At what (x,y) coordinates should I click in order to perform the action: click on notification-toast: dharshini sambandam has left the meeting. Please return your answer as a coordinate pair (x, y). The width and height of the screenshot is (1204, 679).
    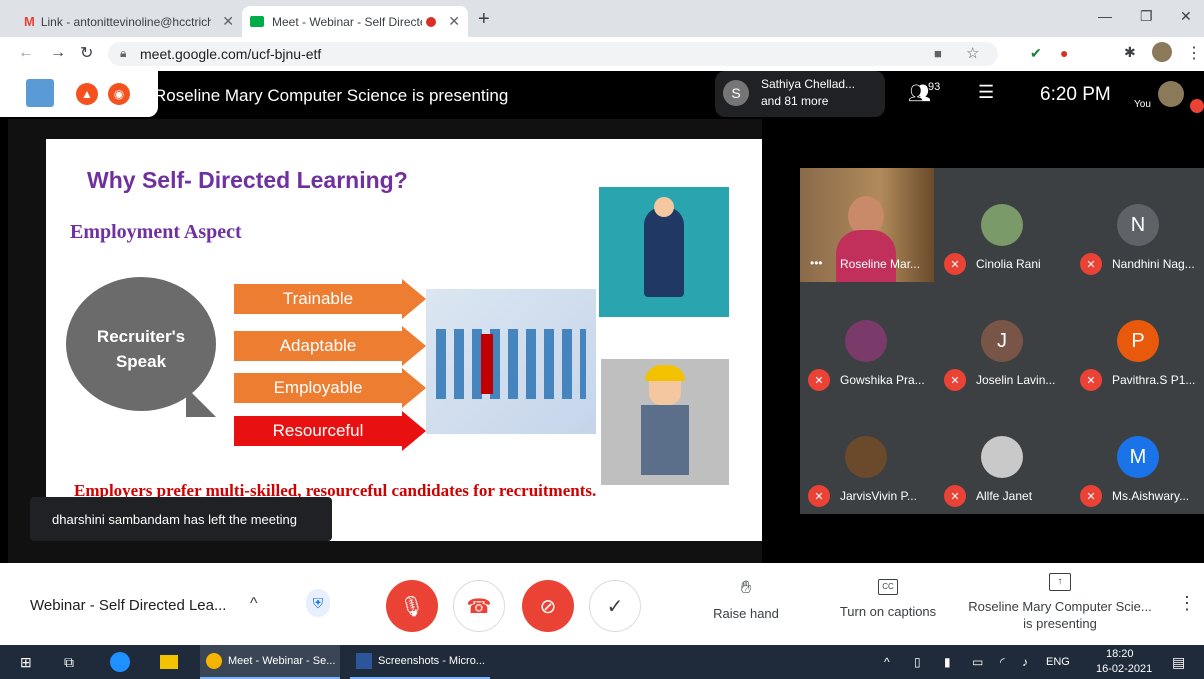
    Looking at the image, I should click on (181, 519).